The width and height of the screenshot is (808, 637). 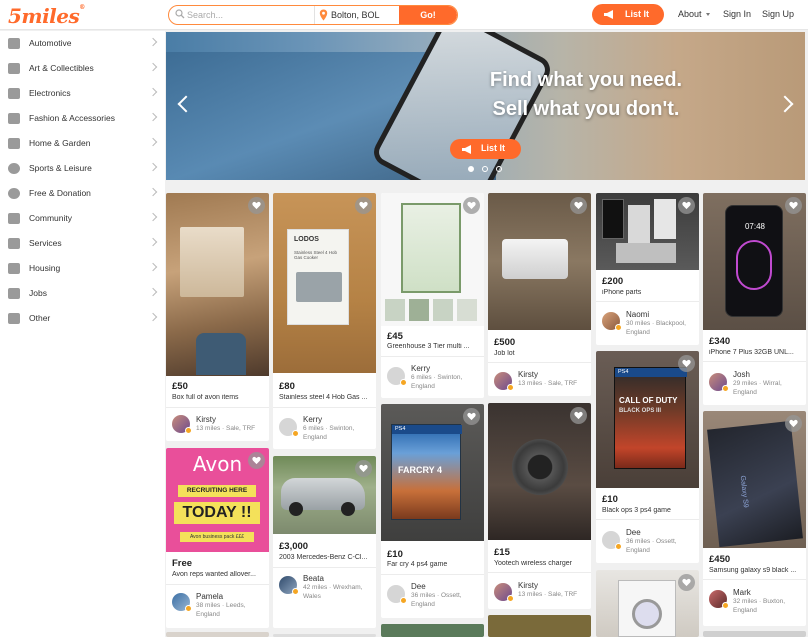 What do you see at coordinates (428, 15) in the screenshot?
I see `go-button: Go!` at bounding box center [428, 15].